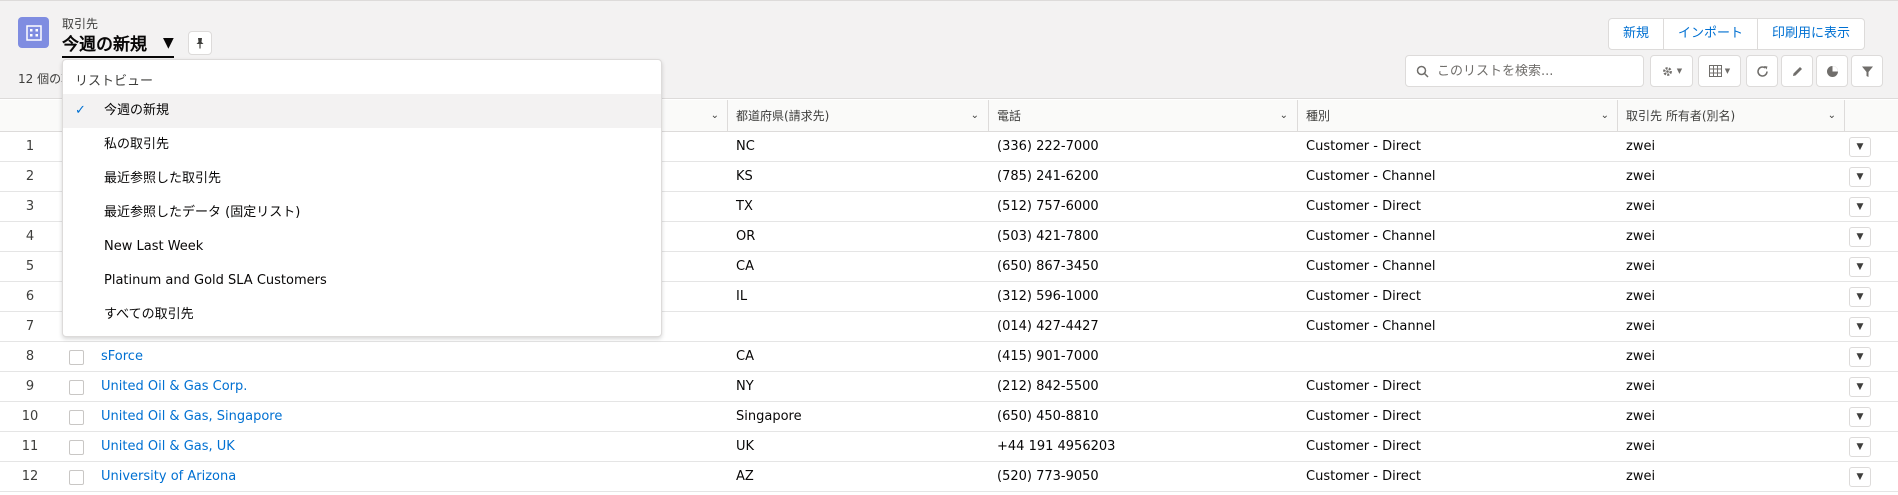  What do you see at coordinates (191, 417) in the screenshot?
I see `account-name-link: United Oil & Gas, Singapore` at bounding box center [191, 417].